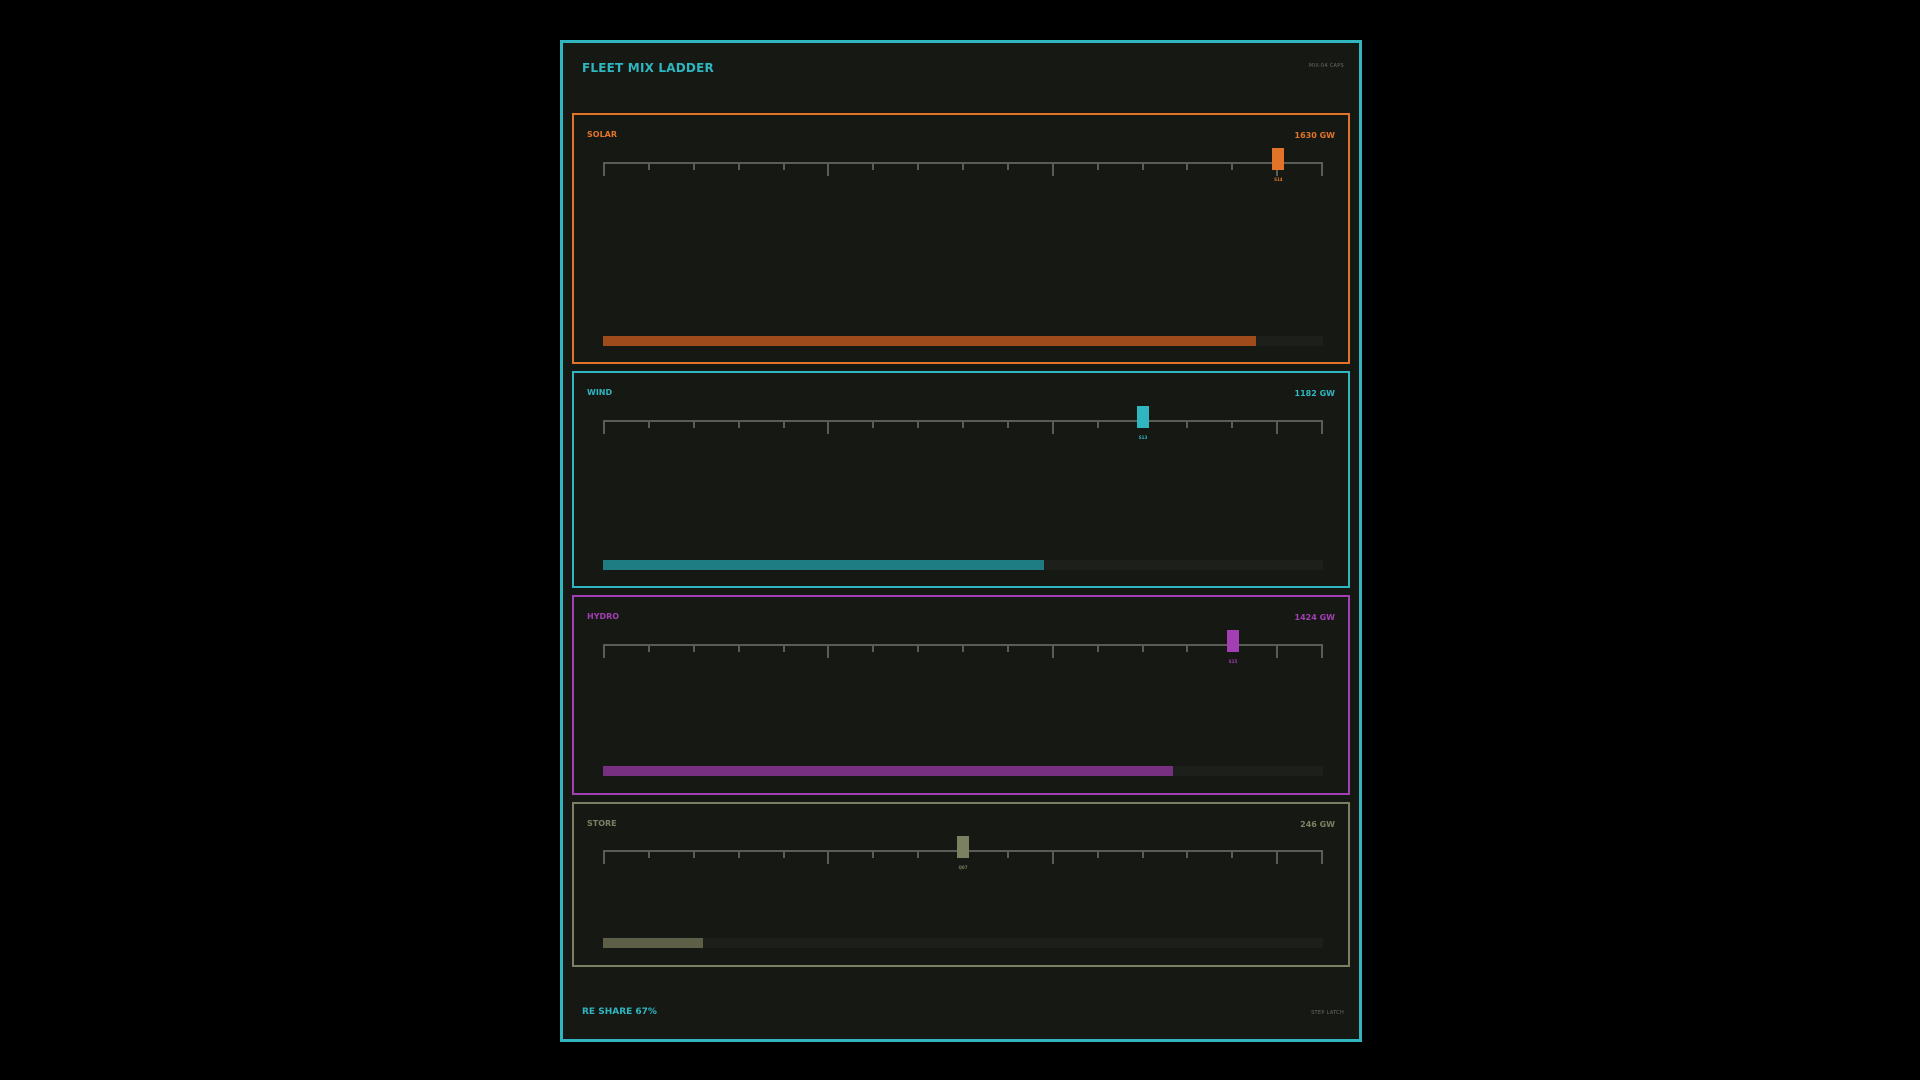  I want to click on row-solar: SOLAR 1630 GW S14, so click(961, 238).